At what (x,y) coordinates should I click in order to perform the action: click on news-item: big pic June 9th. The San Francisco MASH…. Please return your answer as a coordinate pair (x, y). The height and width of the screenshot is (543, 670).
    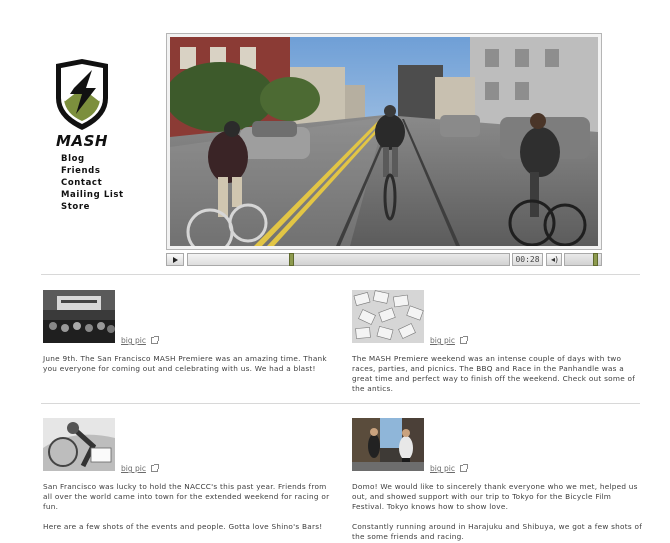
    Looking at the image, I should click on (188, 345).